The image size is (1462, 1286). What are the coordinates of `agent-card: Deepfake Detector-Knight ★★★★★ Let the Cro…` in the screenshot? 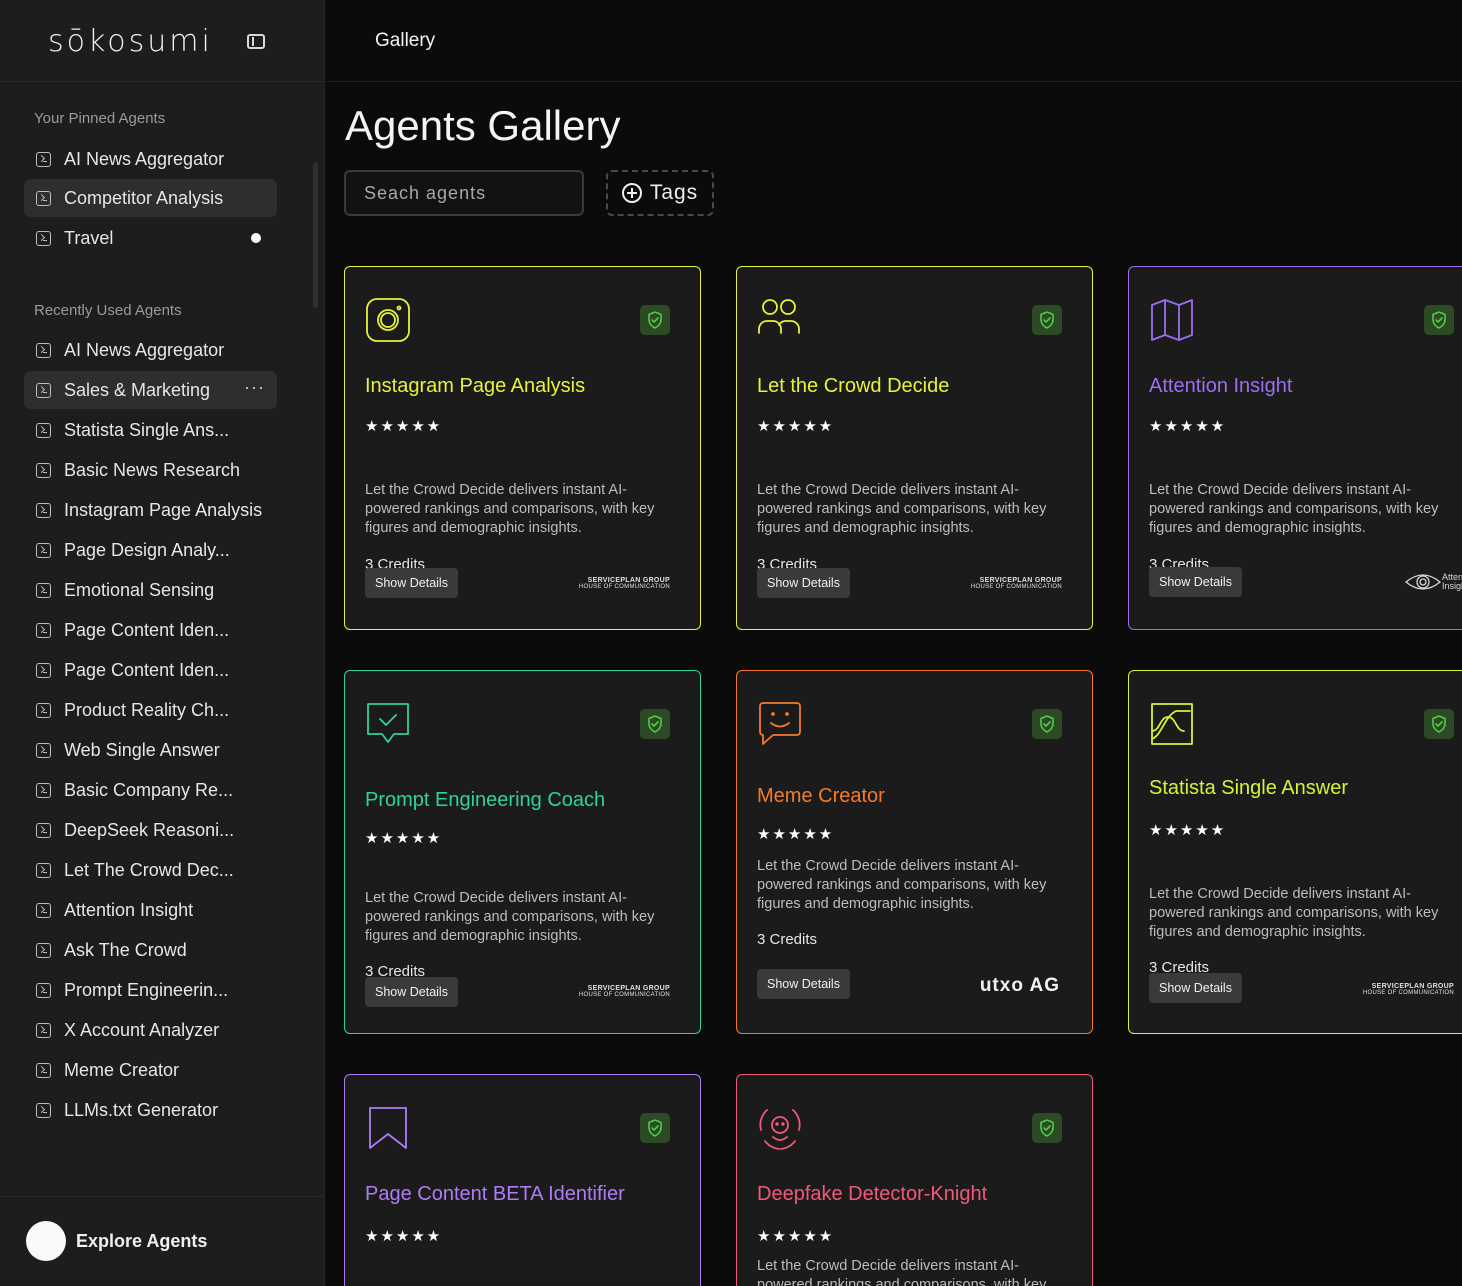 It's located at (914, 1180).